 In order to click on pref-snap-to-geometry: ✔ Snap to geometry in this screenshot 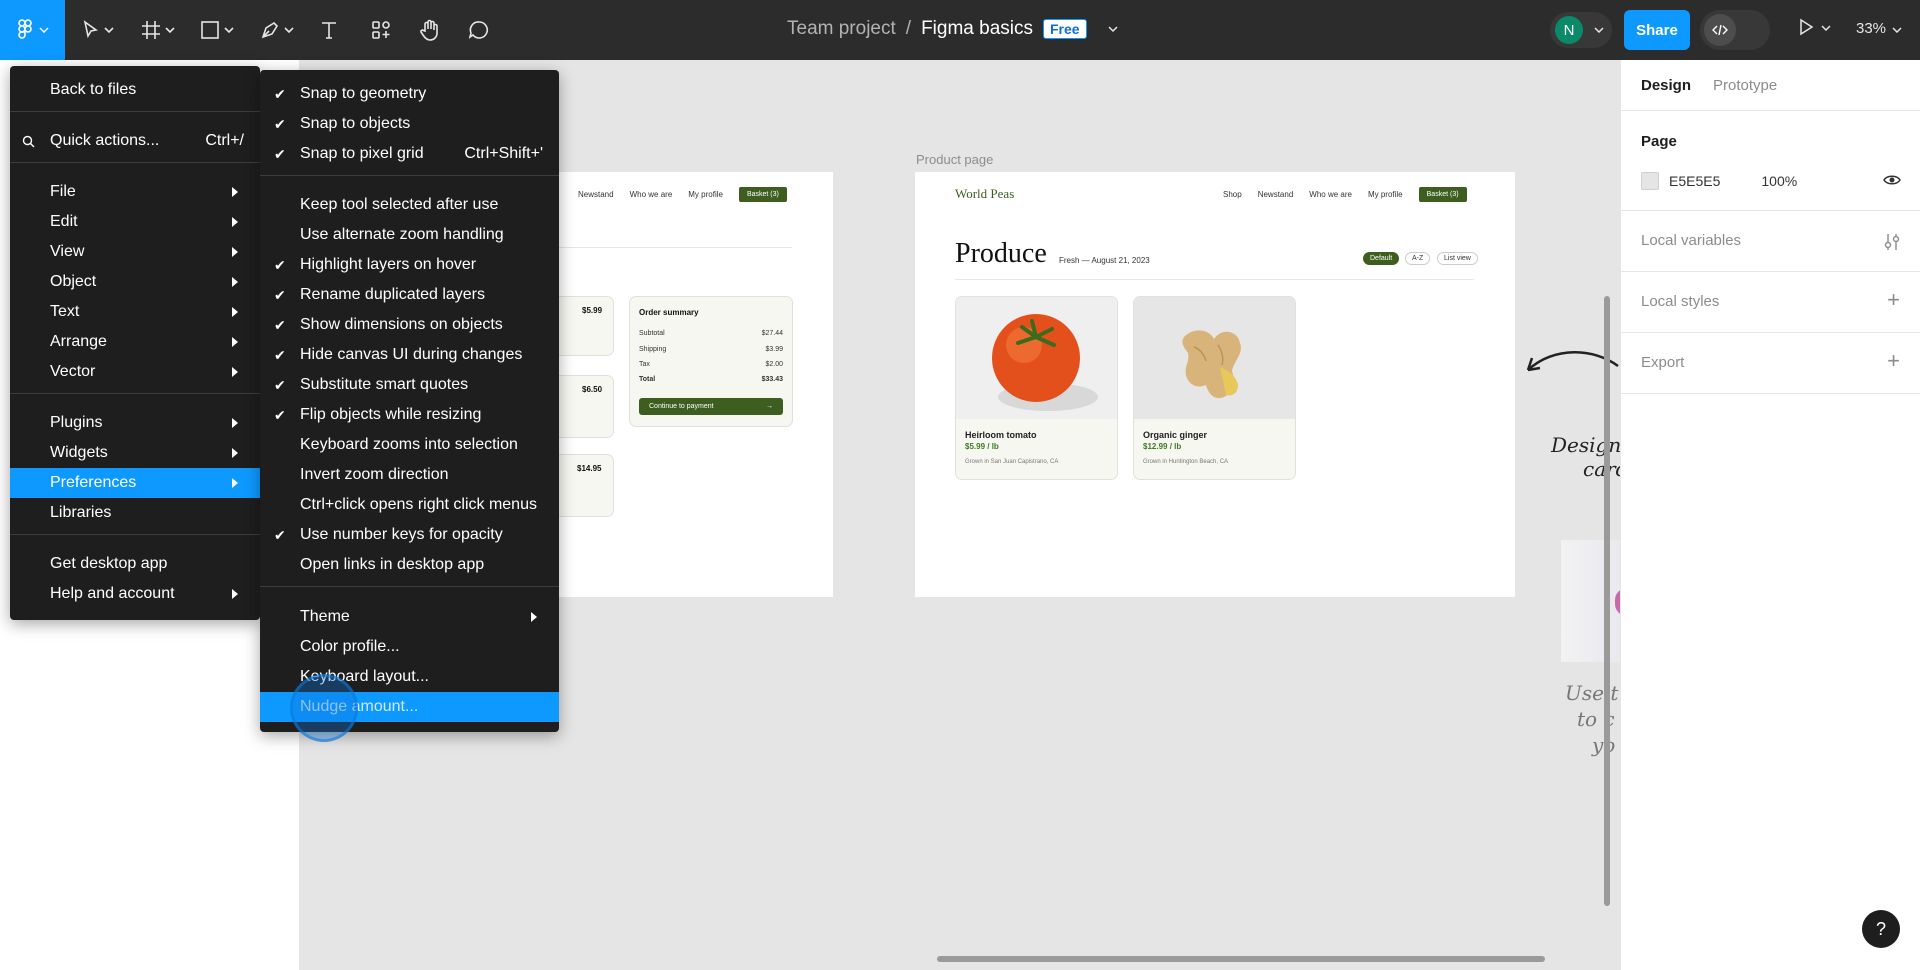, I will do `click(409, 94)`.